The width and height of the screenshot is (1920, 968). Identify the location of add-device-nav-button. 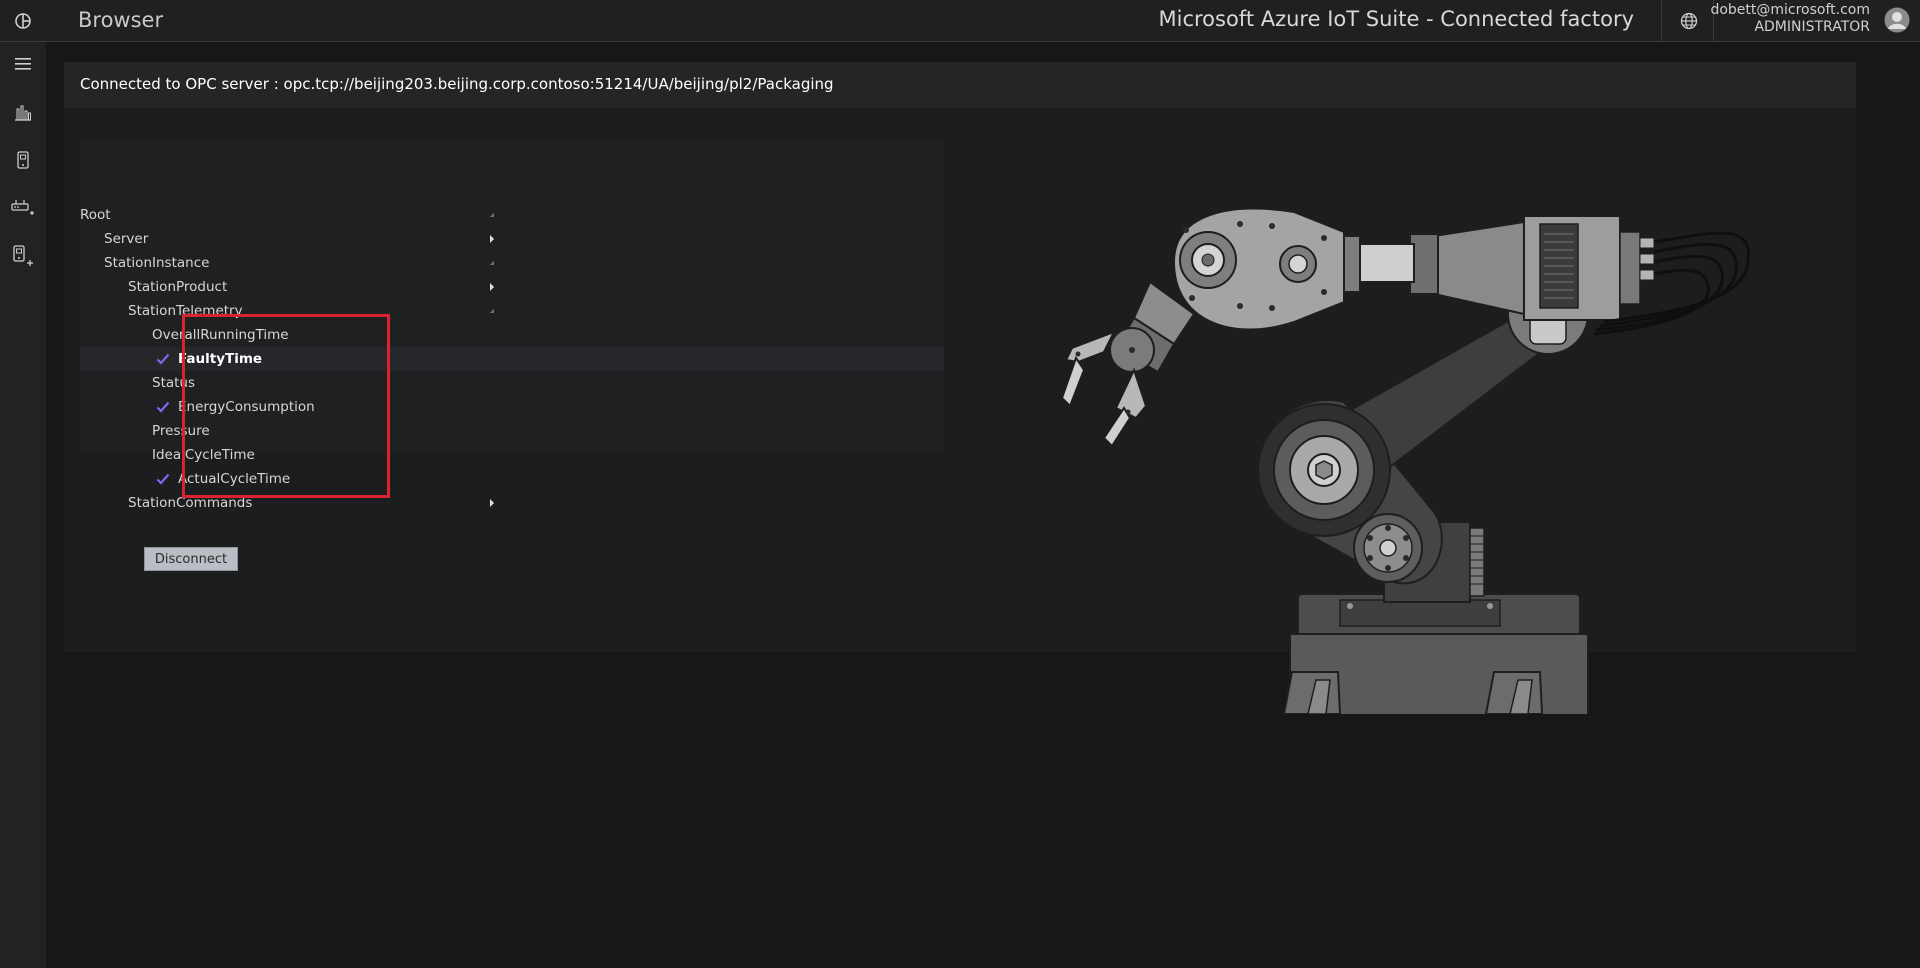
(23, 256).